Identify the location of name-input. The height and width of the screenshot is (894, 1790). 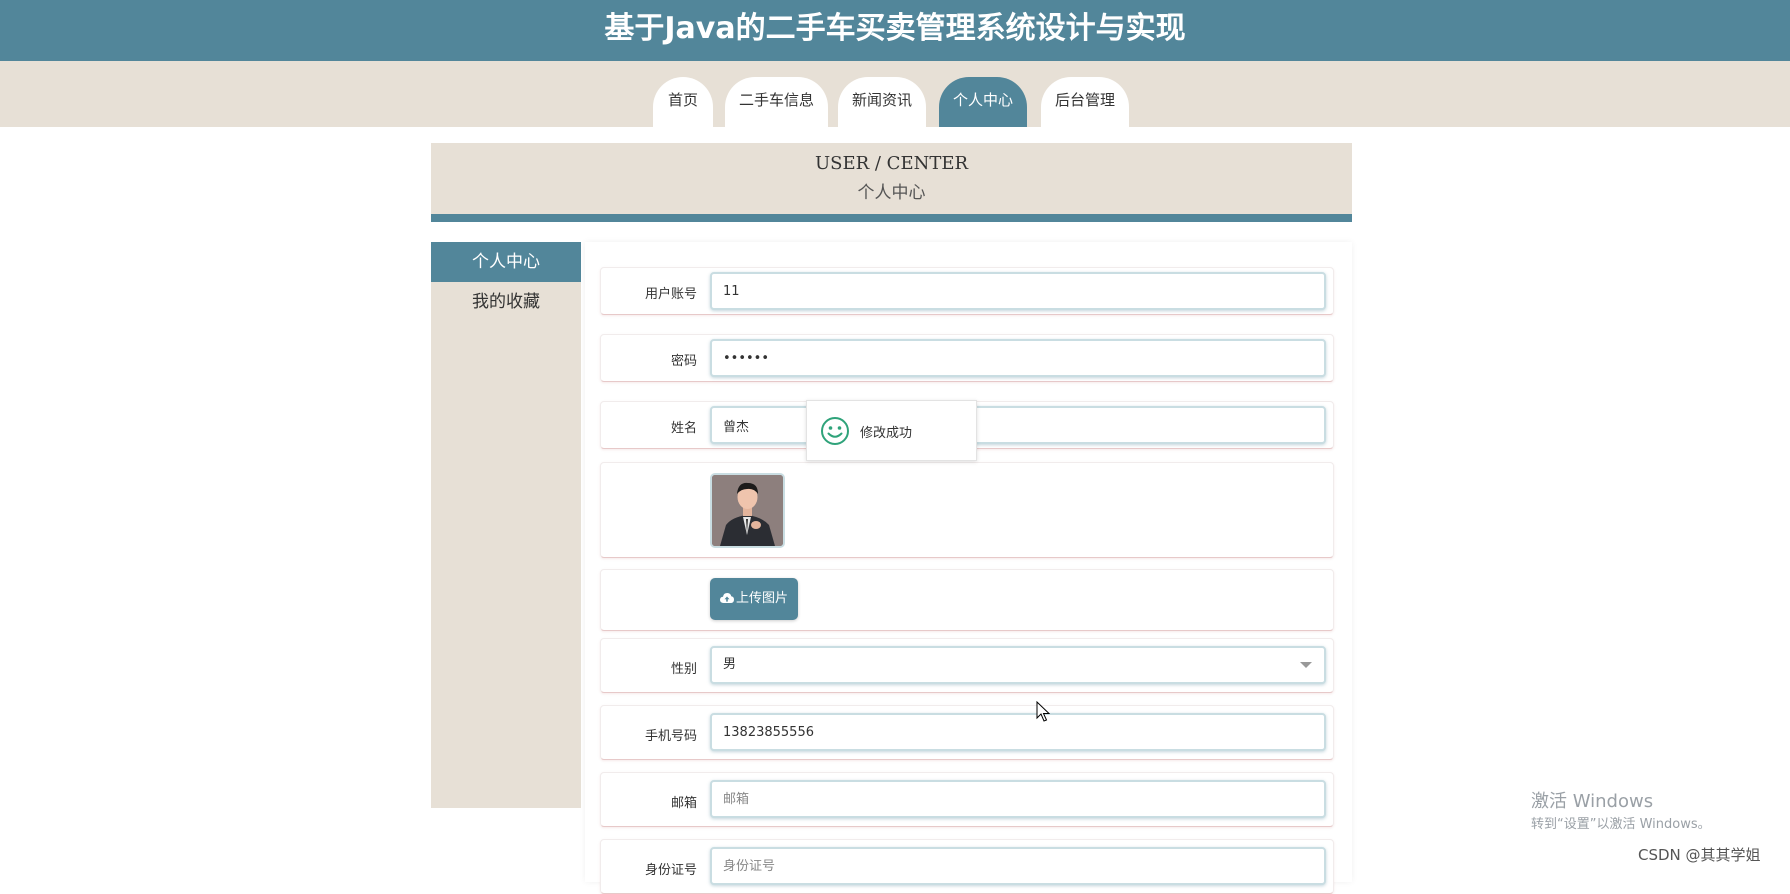
(1018, 425).